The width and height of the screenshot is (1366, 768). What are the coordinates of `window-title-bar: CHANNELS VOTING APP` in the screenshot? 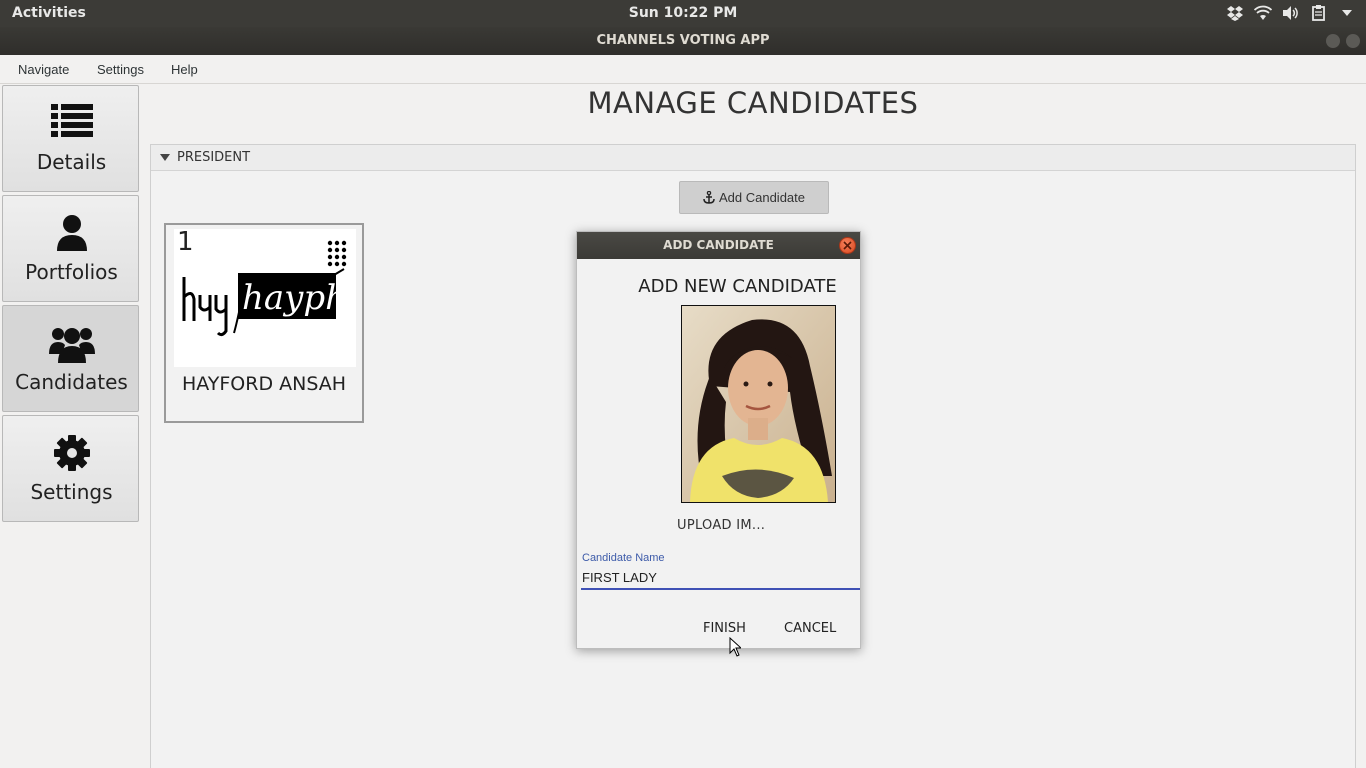 It's located at (683, 41).